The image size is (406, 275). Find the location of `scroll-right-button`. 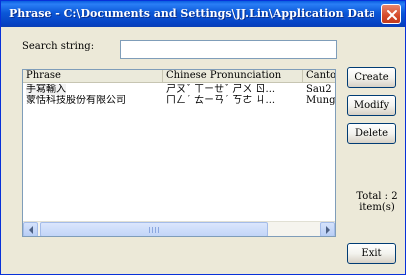

scroll-right-button is located at coordinates (327, 229).